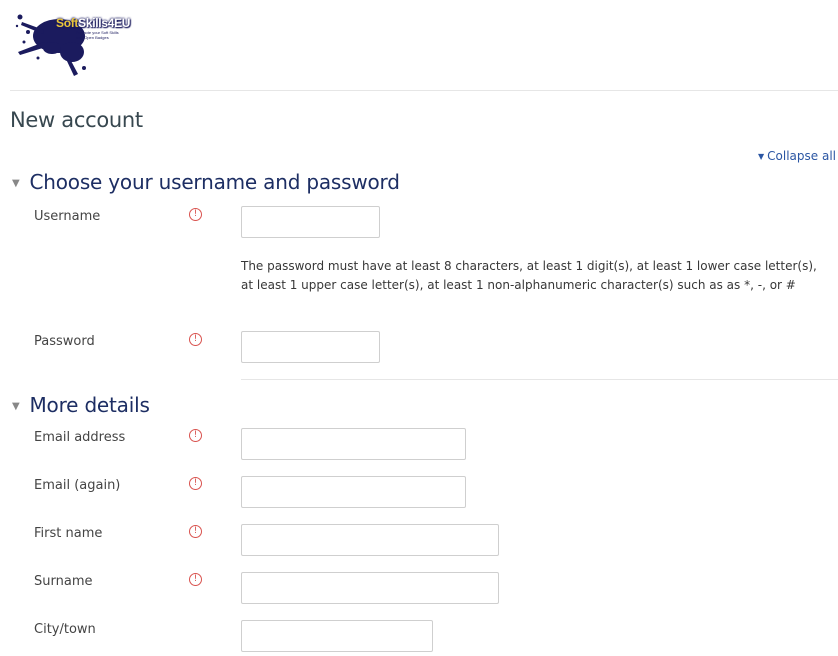 The height and width of the screenshot is (656, 838). Describe the element at coordinates (77, 485) in the screenshot. I see `email-again-label: Email (again)` at that location.